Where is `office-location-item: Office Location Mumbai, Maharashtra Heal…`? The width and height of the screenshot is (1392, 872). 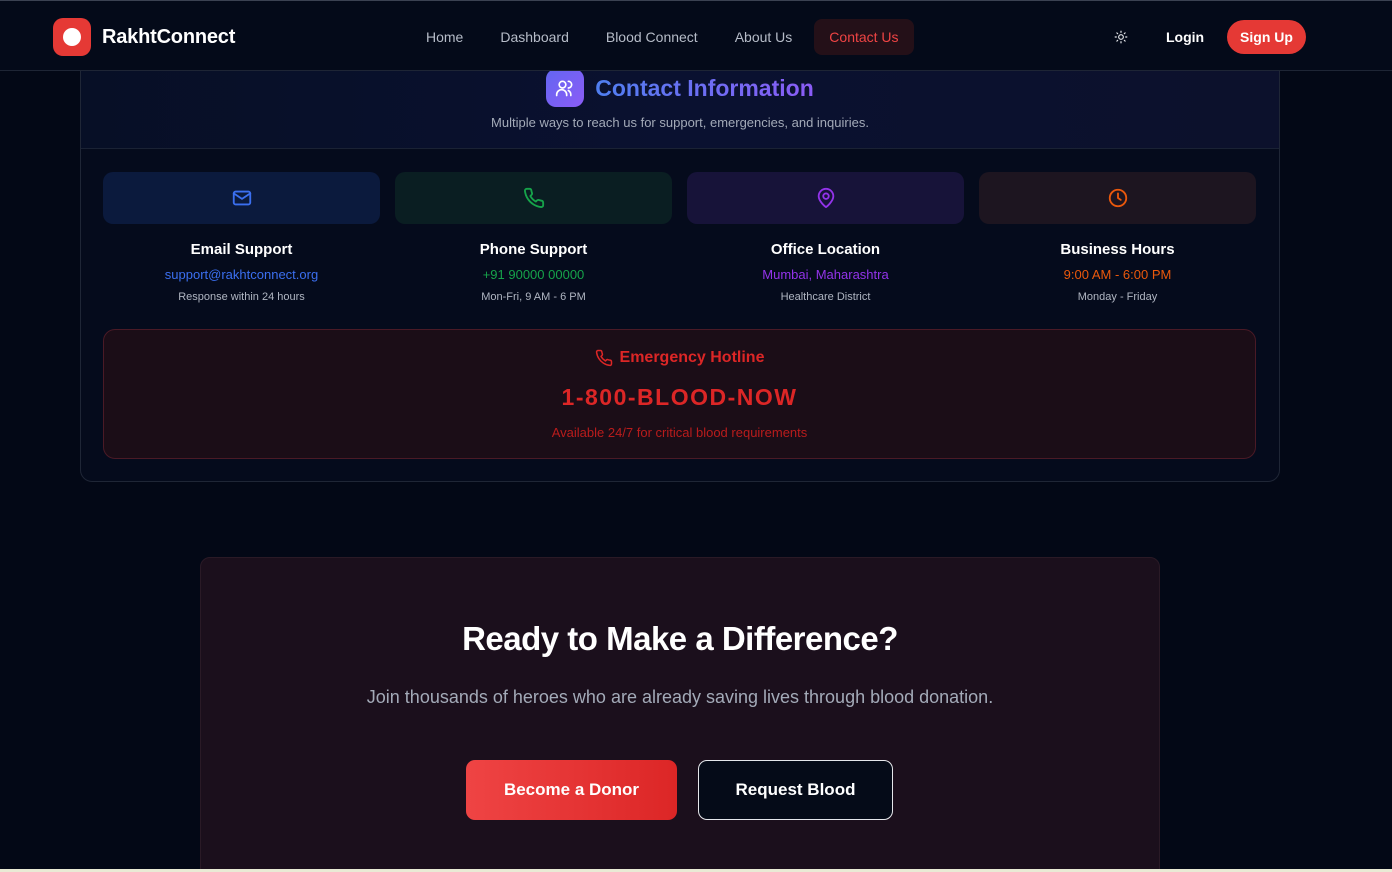
office-location-item: Office Location Mumbai, Maharashtra Heal… is located at coordinates (825, 237).